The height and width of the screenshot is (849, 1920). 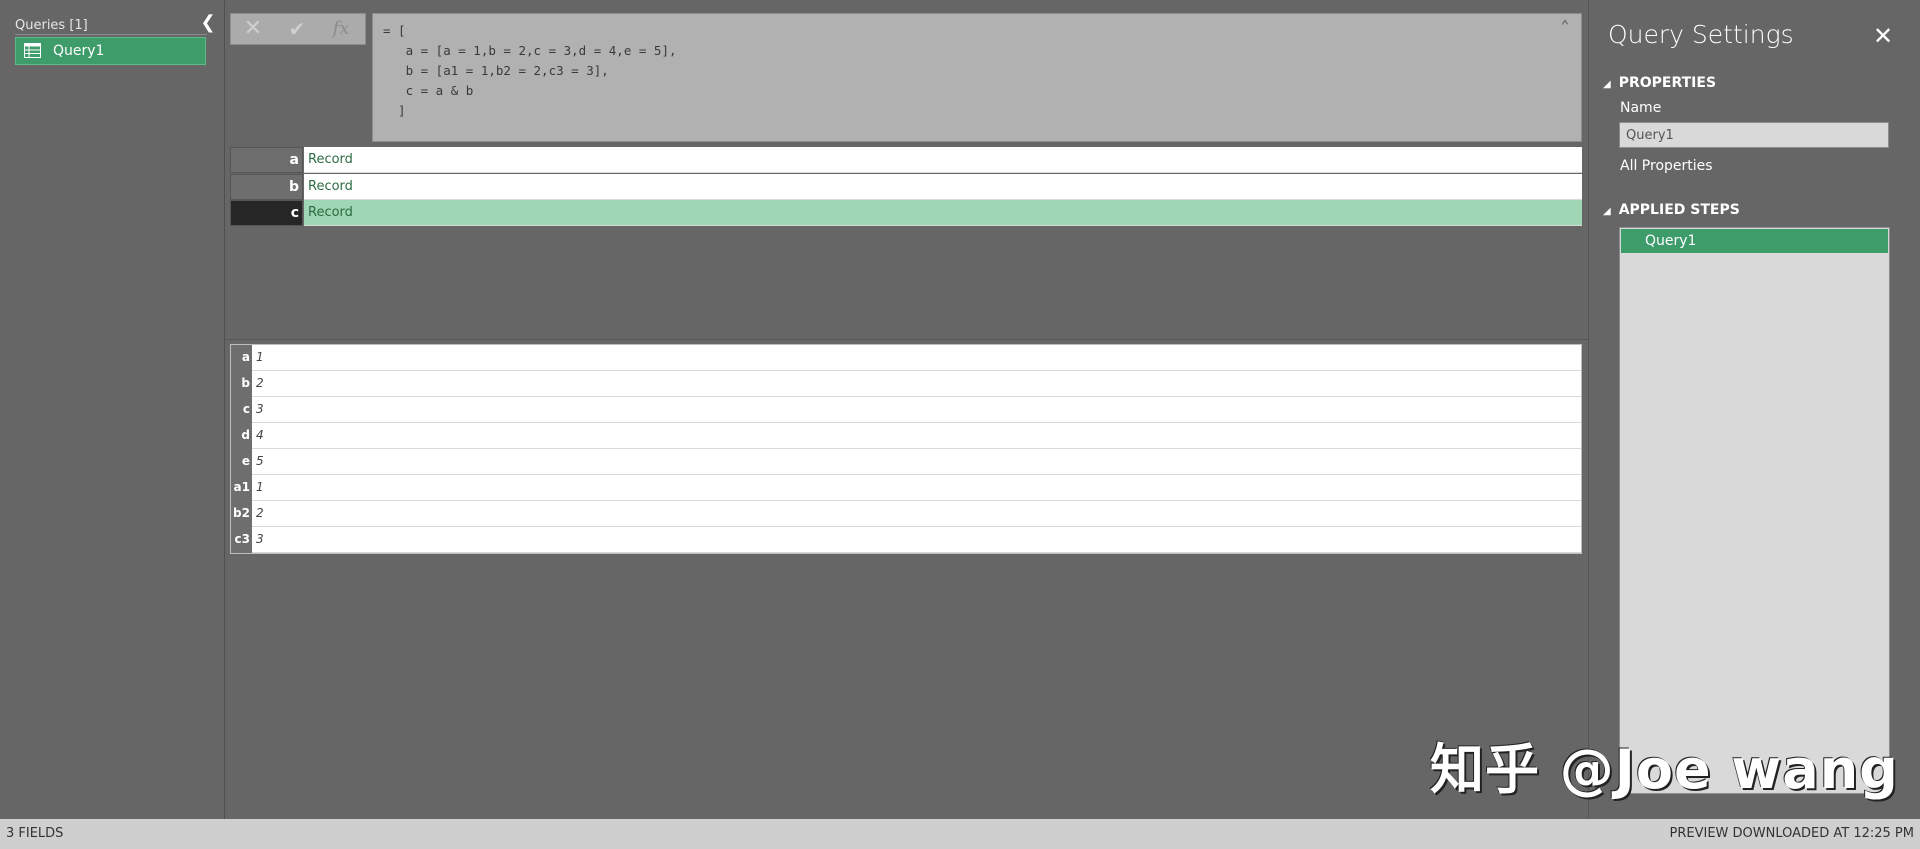 I want to click on field-row: b 2, so click(x=906, y=384).